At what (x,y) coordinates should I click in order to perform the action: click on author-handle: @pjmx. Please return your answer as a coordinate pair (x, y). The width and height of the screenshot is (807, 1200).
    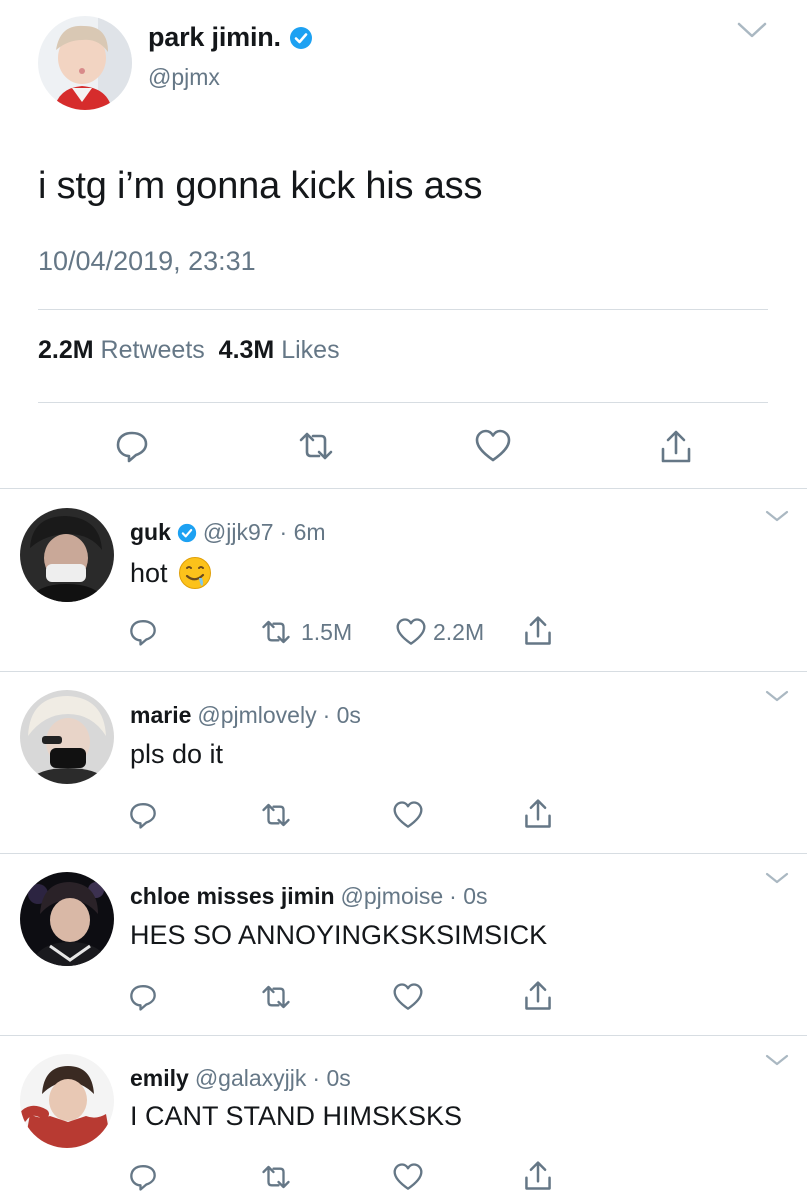
    Looking at the image, I should click on (184, 77).